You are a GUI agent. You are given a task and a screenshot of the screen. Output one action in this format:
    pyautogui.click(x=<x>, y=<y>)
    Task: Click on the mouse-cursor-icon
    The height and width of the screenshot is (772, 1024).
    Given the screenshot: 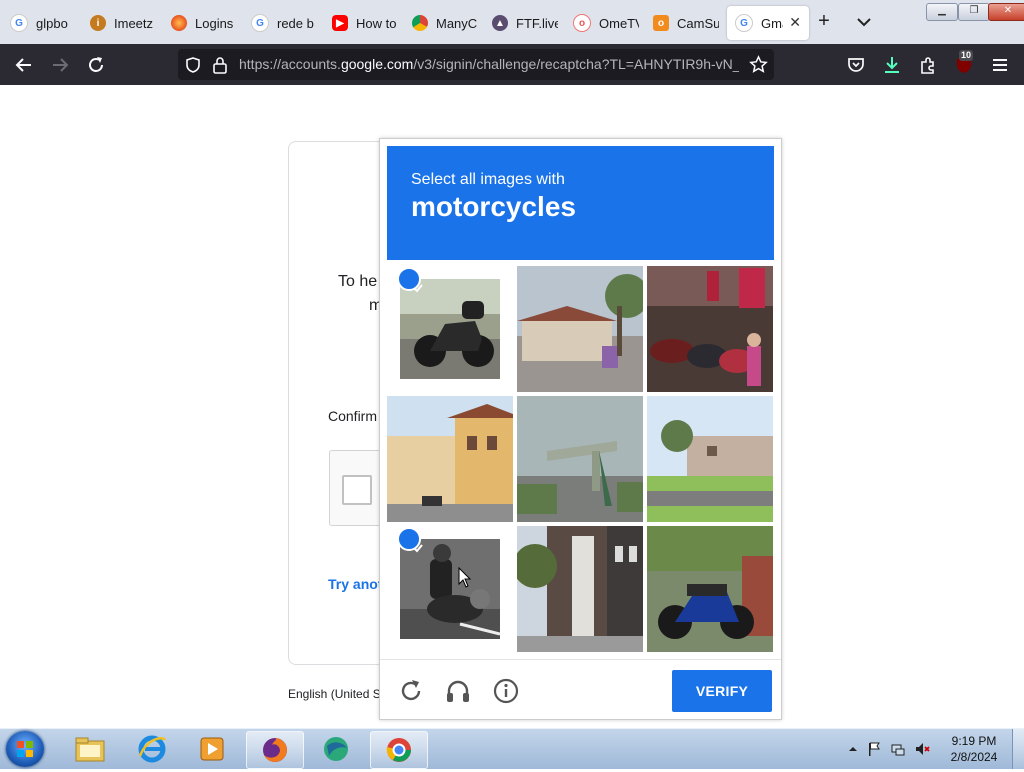 What is the action you would take?
    pyautogui.click(x=465, y=577)
    